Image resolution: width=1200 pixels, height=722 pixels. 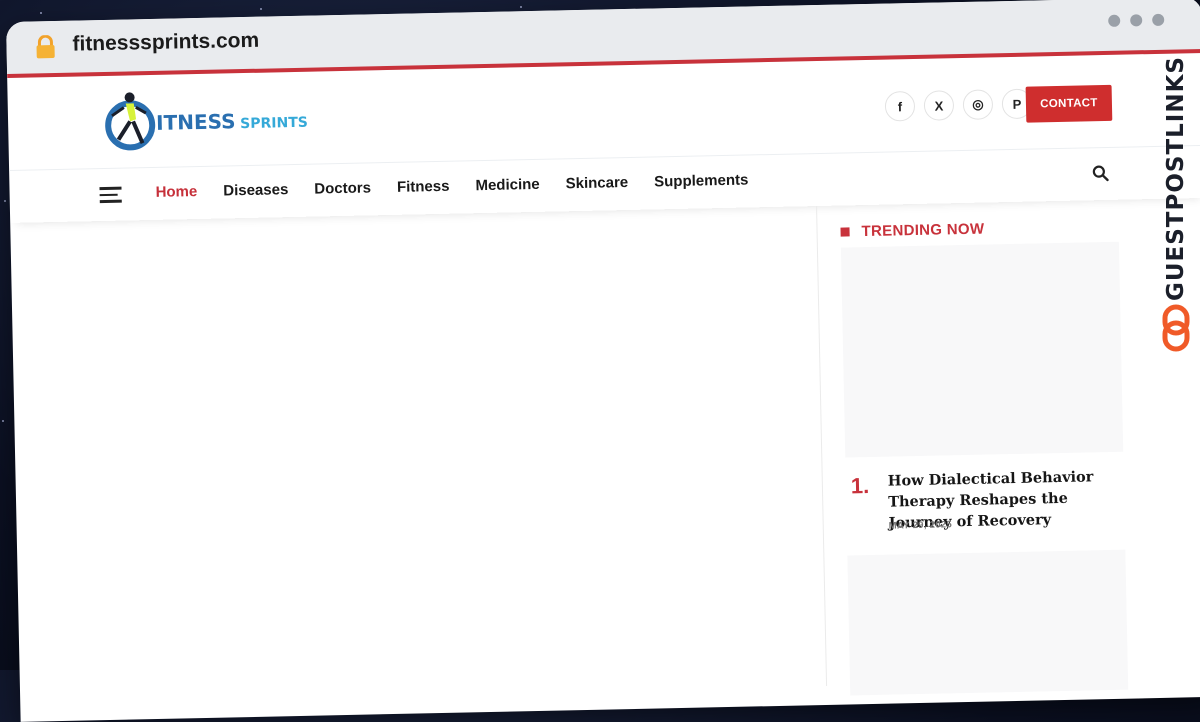 I want to click on contact-button: CONTACT, so click(x=1069, y=103).